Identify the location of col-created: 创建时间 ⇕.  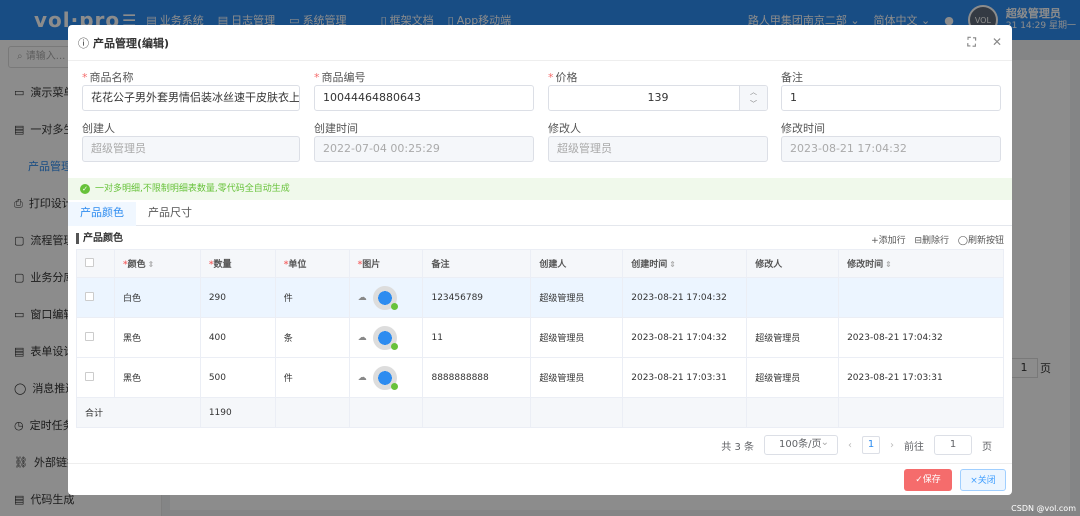
(685, 263).